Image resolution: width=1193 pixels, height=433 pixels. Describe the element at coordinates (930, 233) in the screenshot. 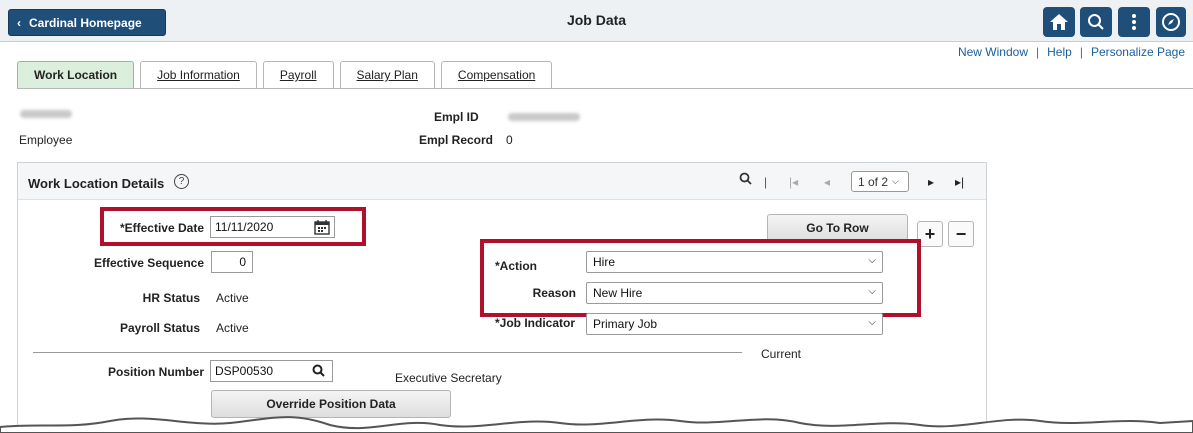

I see `plus-icon: +` at that location.